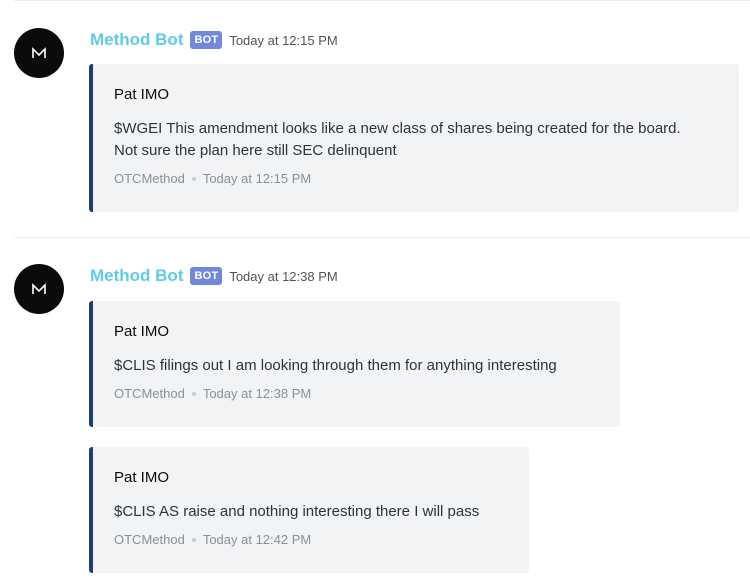 This screenshot has width=750, height=580. I want to click on embed-footer: OTCMethod Today at 12:42 PM, so click(311, 539).